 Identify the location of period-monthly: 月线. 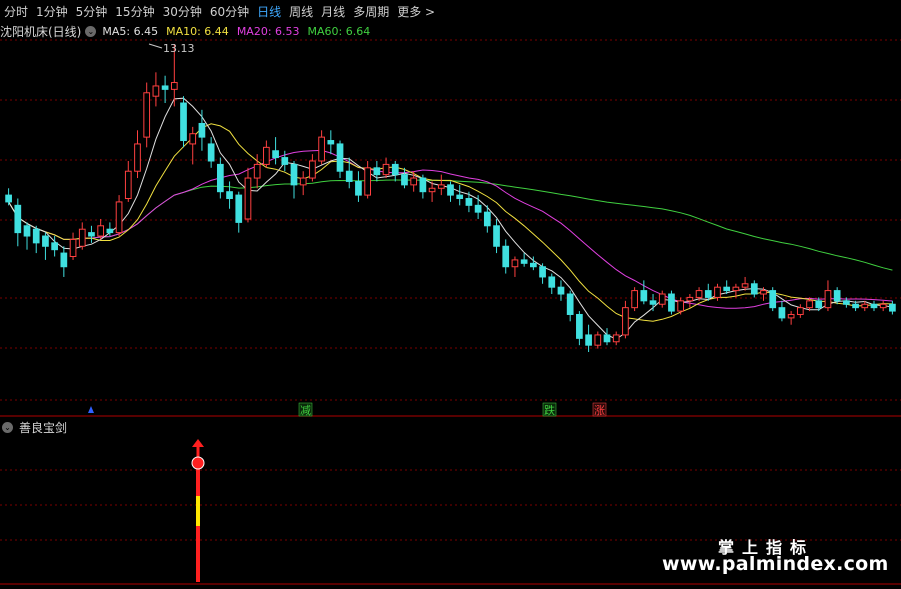
(333, 11).